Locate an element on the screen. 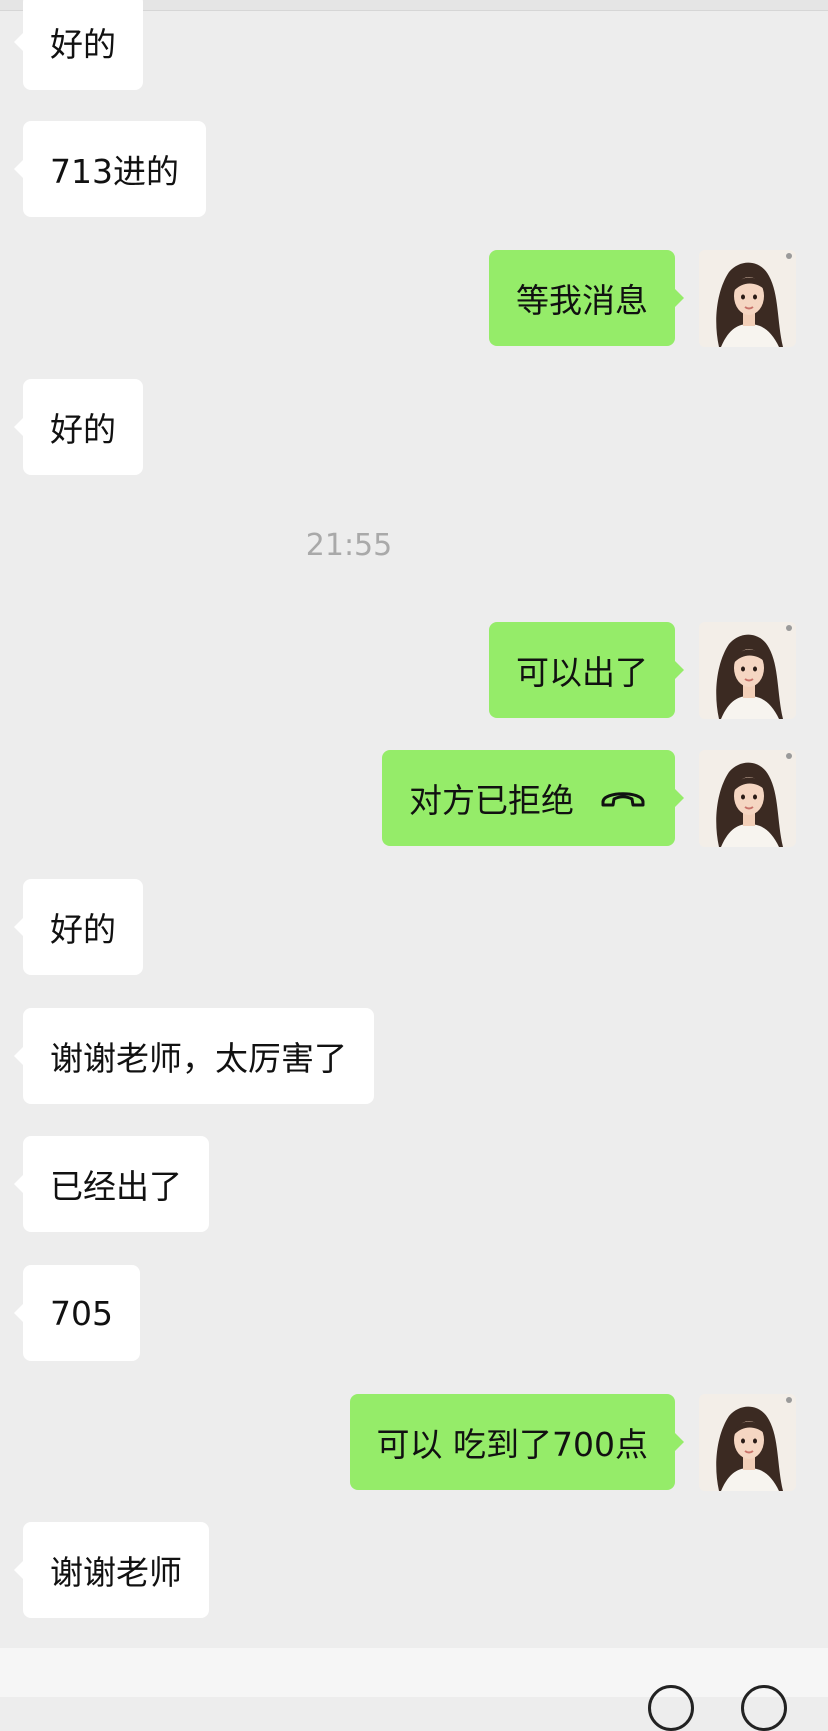  phone-hangup-icon is located at coordinates (623, 798).